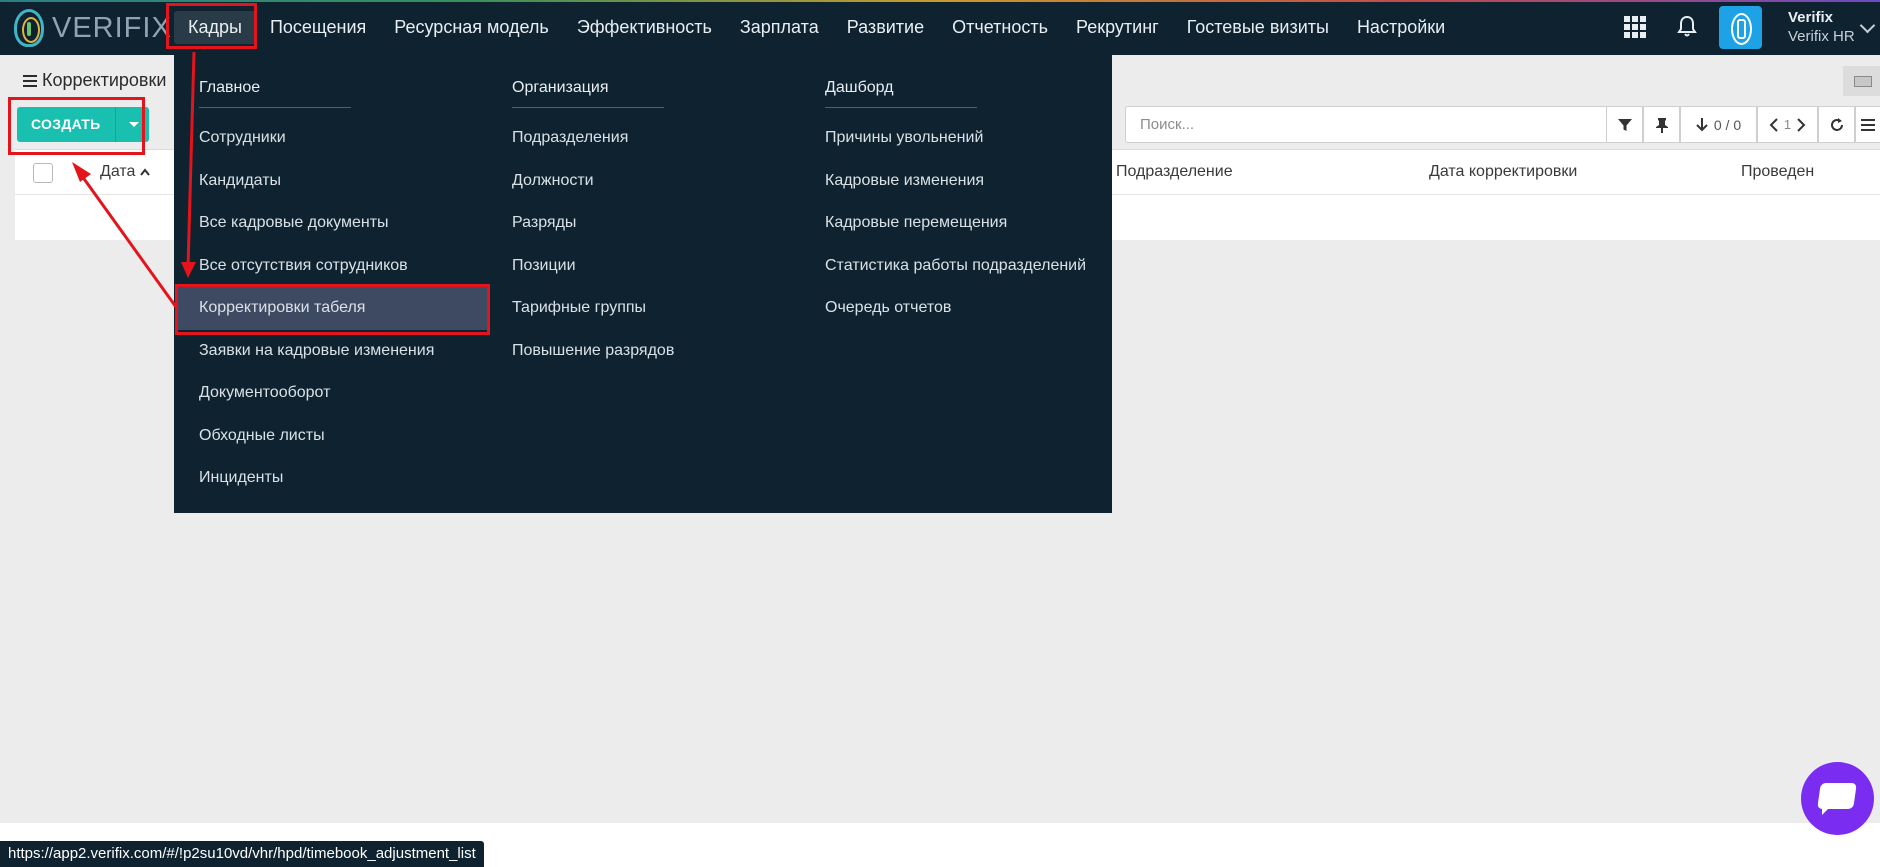 This screenshot has width=1880, height=867. What do you see at coordinates (81, 172) in the screenshot?
I see `arrowhead-up` at bounding box center [81, 172].